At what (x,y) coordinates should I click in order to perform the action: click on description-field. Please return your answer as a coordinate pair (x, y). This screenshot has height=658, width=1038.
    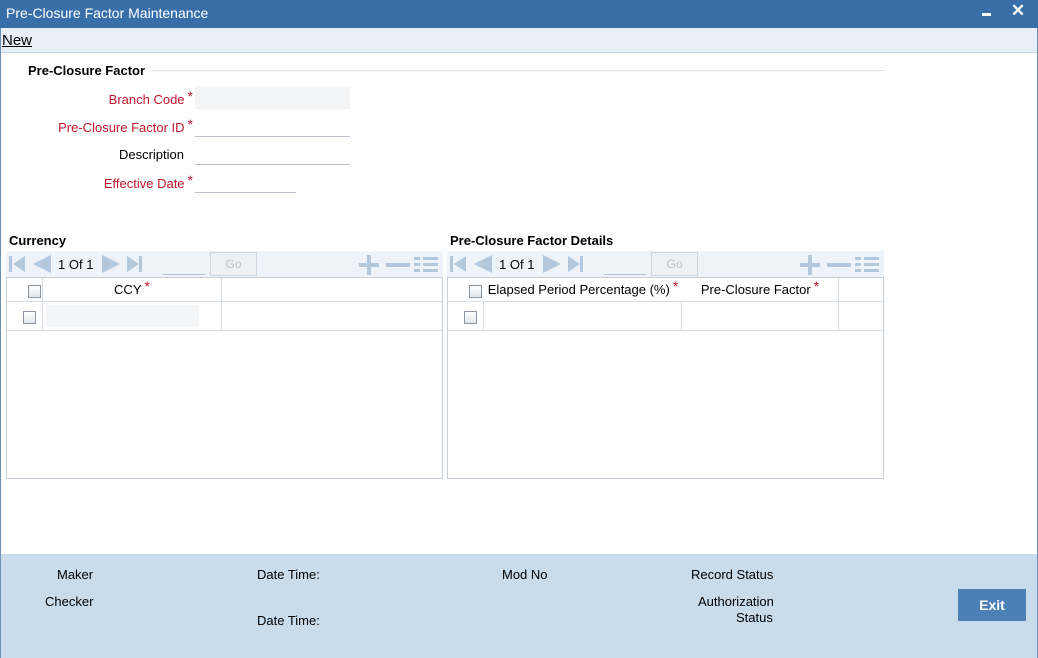
    Looking at the image, I should click on (272, 154).